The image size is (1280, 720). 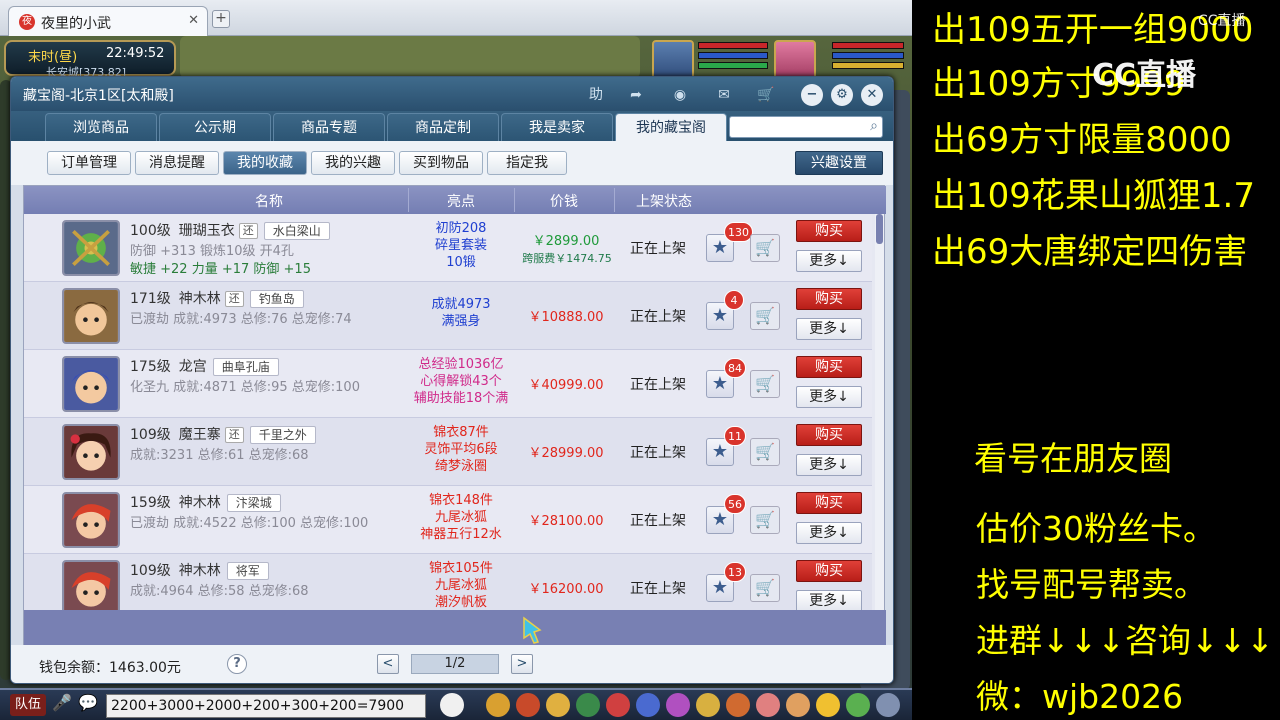 What do you see at coordinates (678, 705) in the screenshot?
I see `friends-icon` at bounding box center [678, 705].